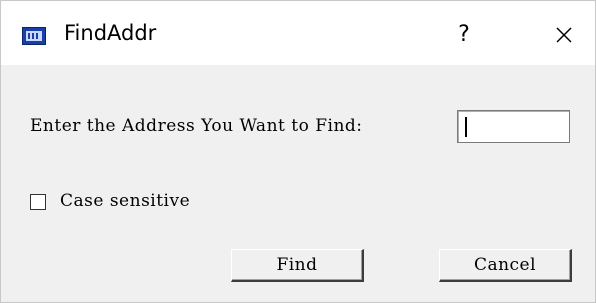  What do you see at coordinates (38, 202) in the screenshot?
I see `case-sensitive-checkbox` at bounding box center [38, 202].